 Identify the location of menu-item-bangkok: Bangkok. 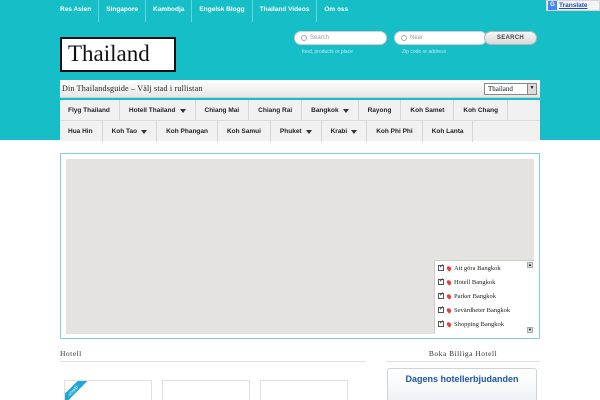
(330, 110).